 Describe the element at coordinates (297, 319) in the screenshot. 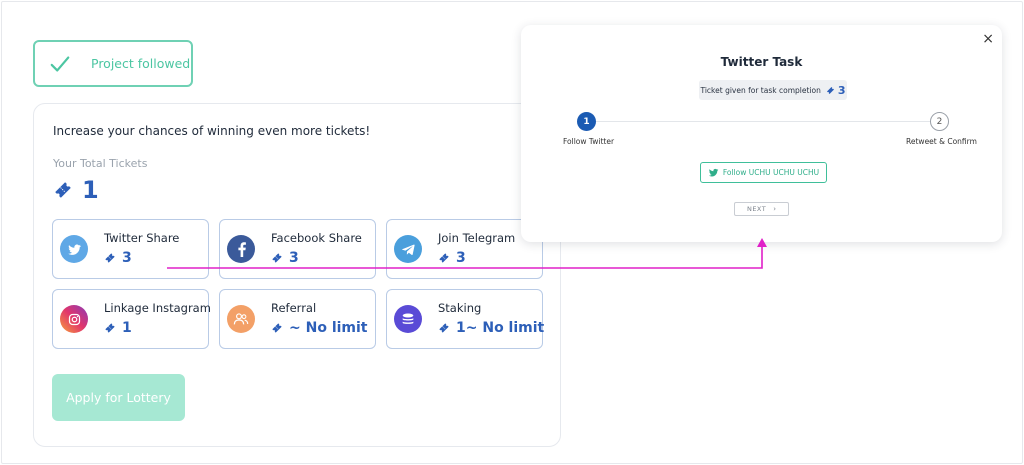

I see `task-referral: Referral ~ No limit` at that location.